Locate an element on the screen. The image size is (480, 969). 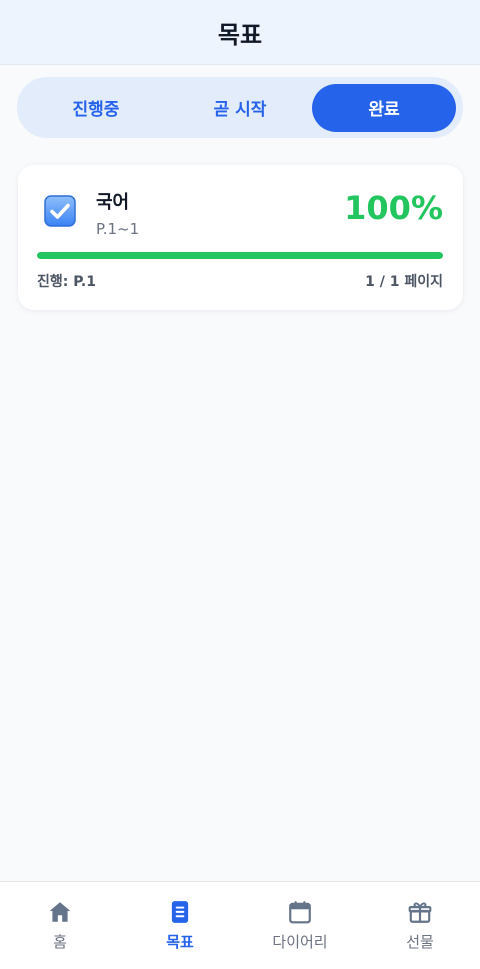
nav-label: 다이어리 is located at coordinates (300, 942).